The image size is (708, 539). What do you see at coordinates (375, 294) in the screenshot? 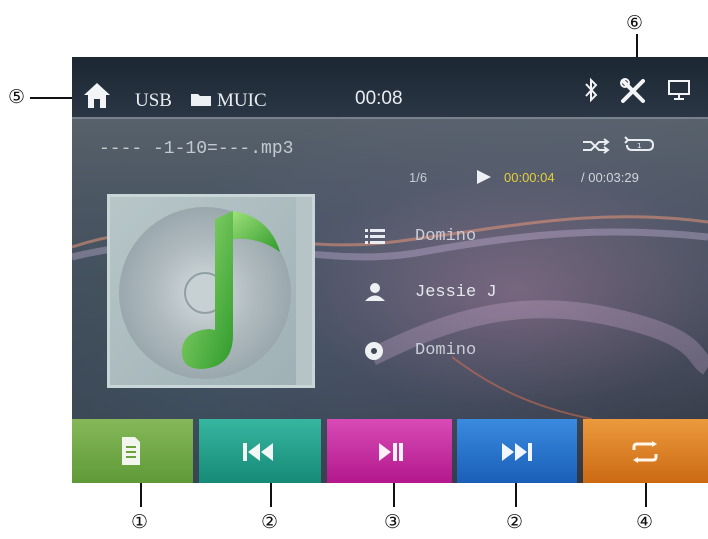
I see `artist-icon` at bounding box center [375, 294].